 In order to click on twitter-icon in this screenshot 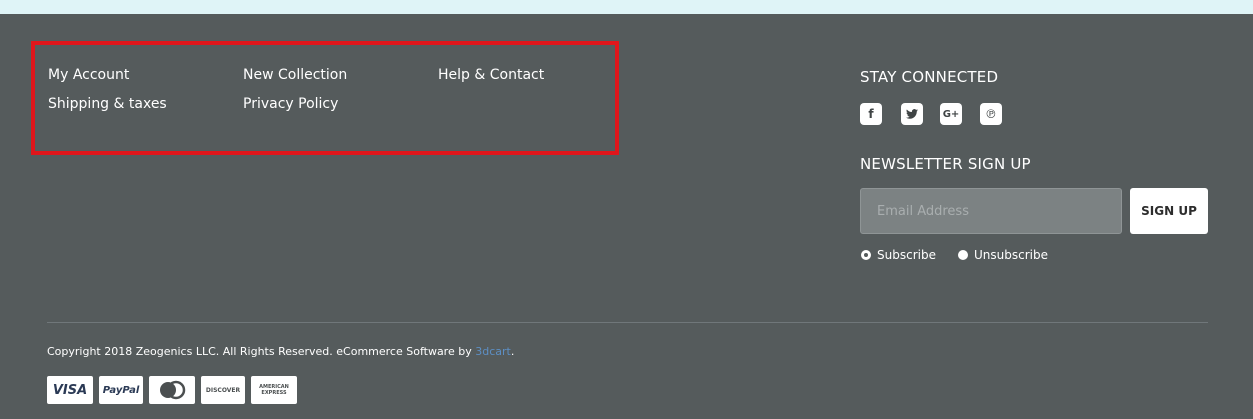, I will do `click(912, 114)`.